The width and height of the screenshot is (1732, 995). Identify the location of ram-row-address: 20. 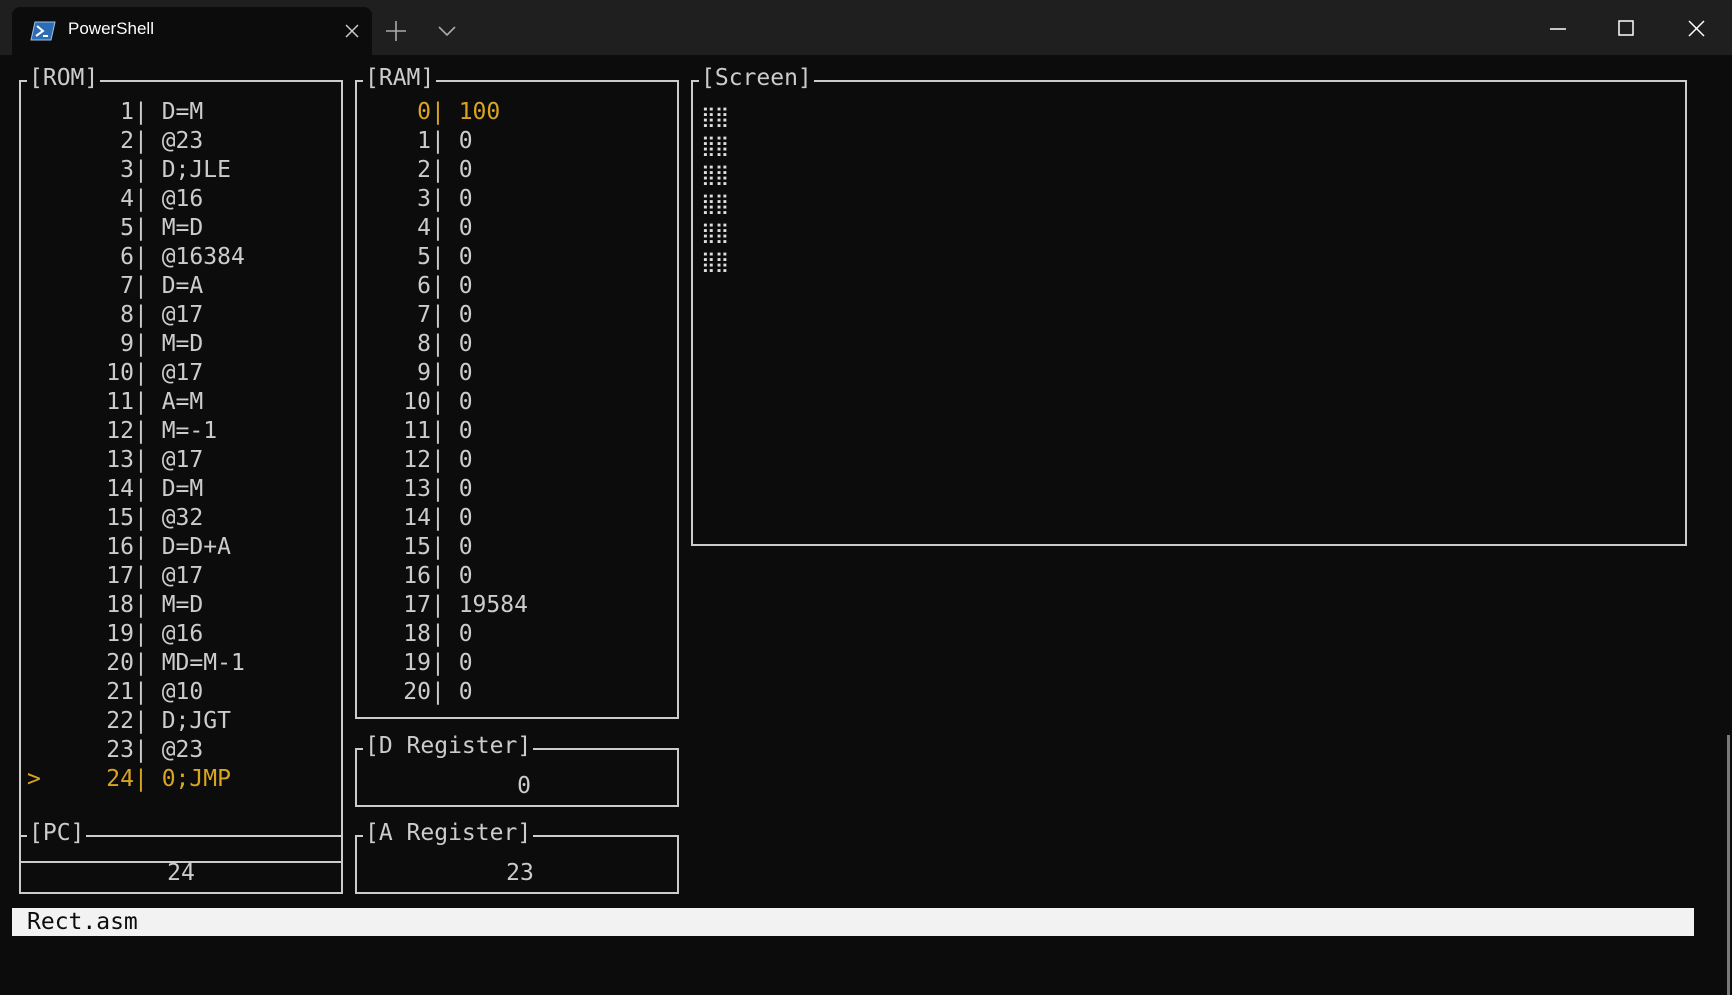
(417, 692).